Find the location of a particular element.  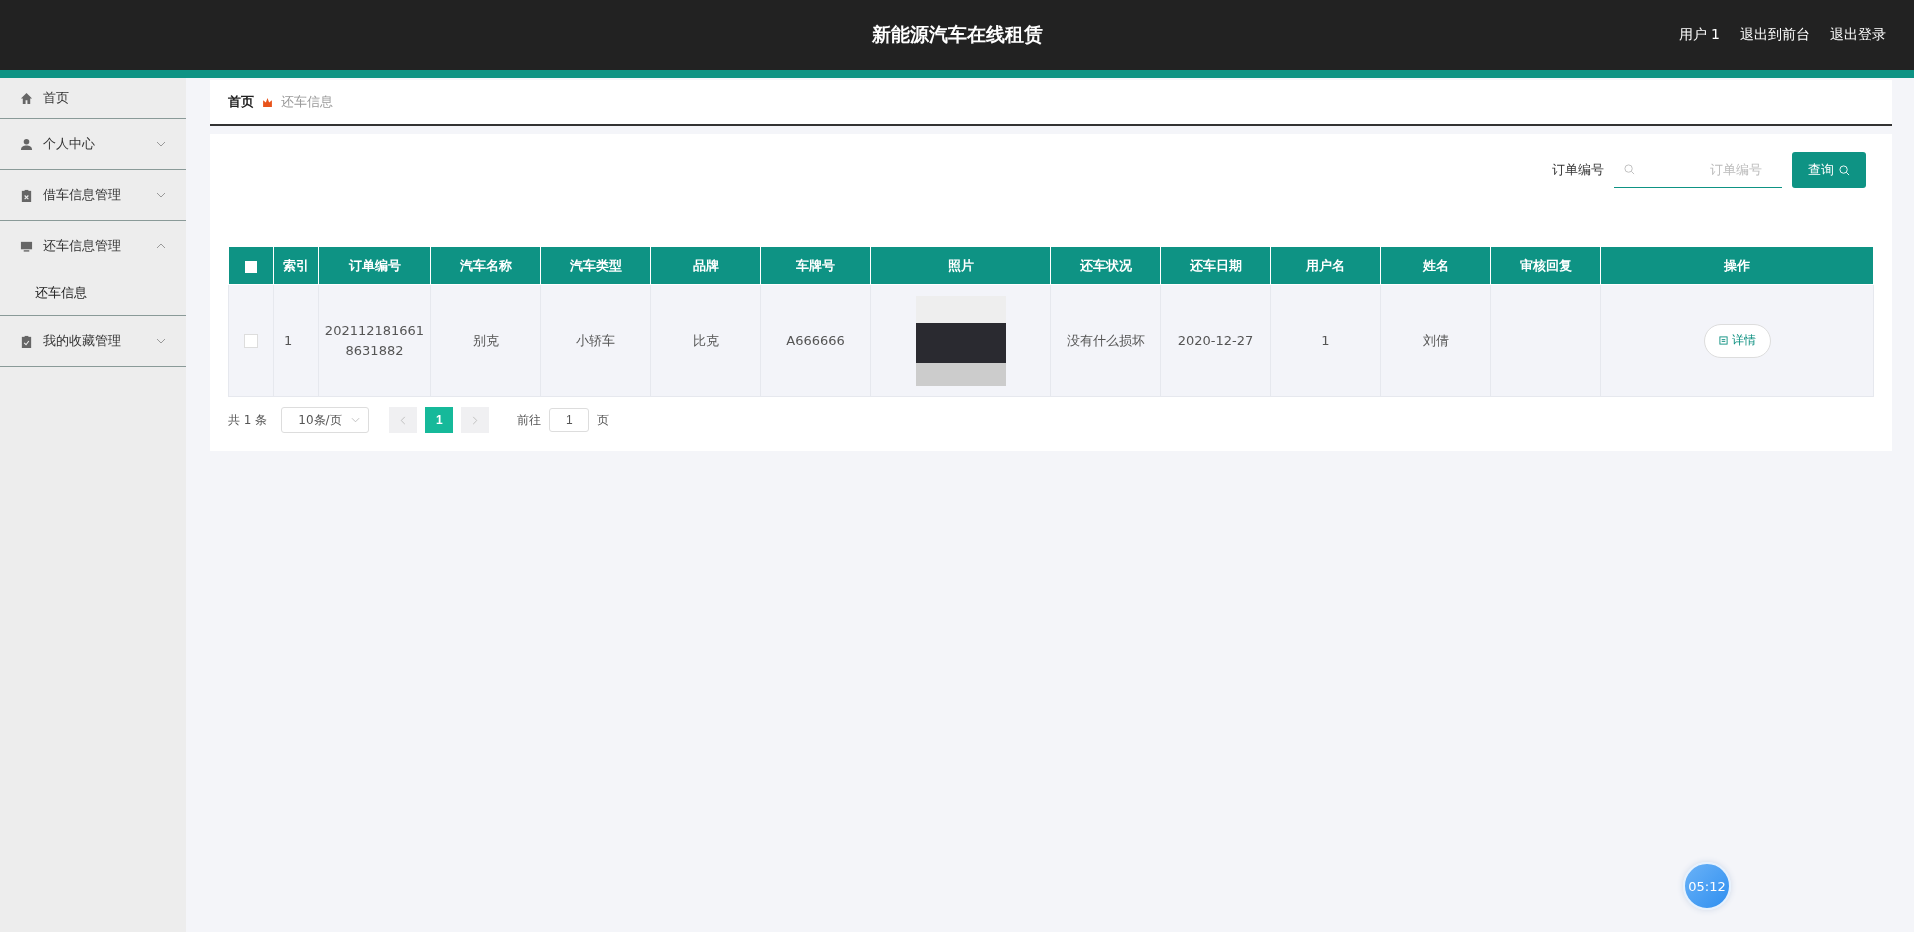

sidebar-subitem: 还车信息 is located at coordinates (93, 293).